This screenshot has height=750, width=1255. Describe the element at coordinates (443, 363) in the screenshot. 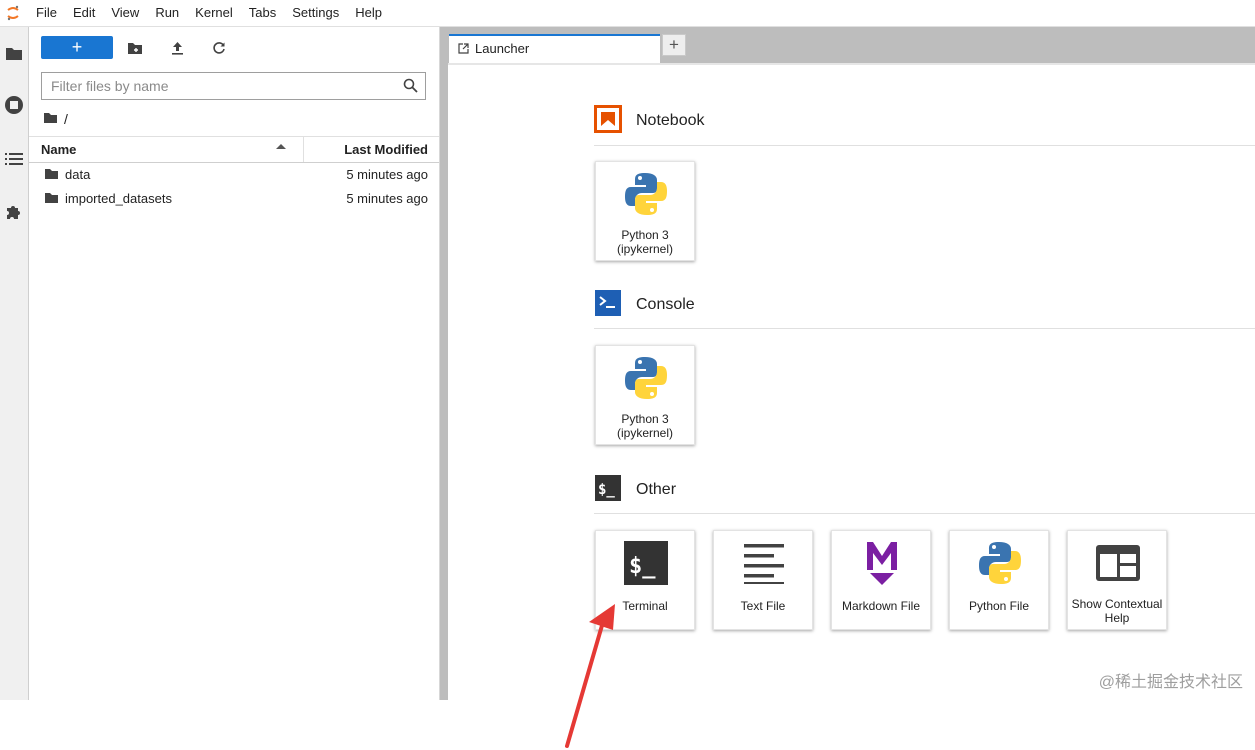

I see `panel-splitter` at that location.